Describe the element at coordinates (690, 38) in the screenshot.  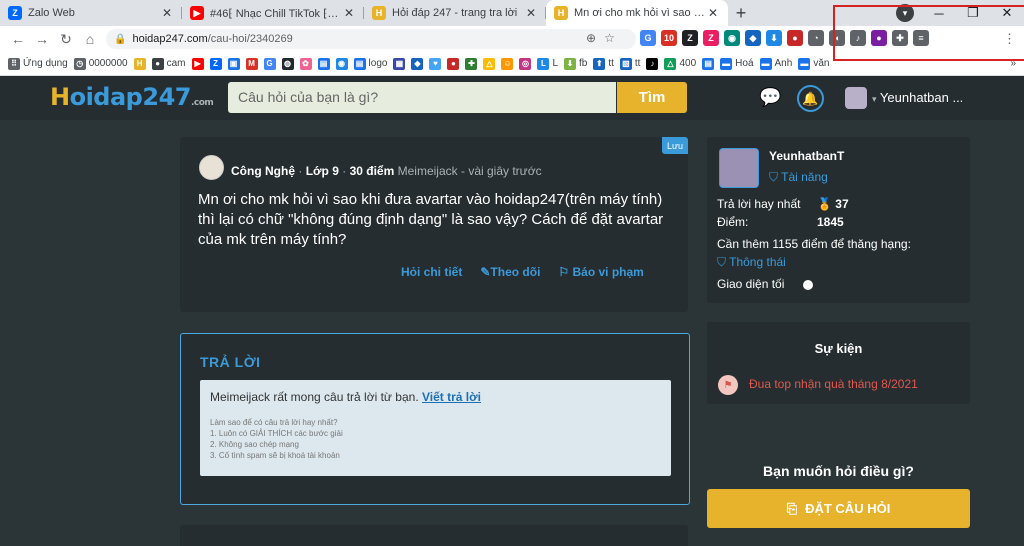
I see `z-extension-icon: Z` at that location.